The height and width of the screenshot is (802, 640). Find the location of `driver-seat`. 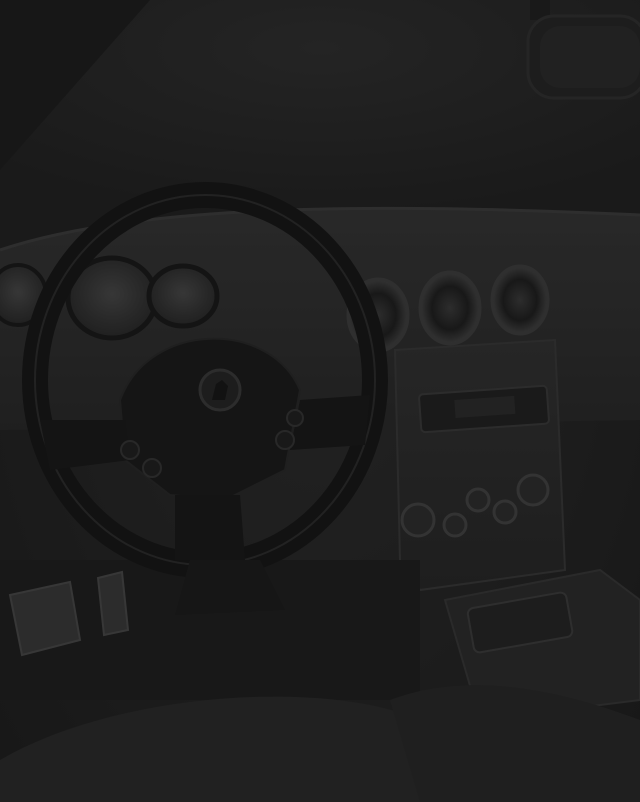

driver-seat is located at coordinates (210, 749).